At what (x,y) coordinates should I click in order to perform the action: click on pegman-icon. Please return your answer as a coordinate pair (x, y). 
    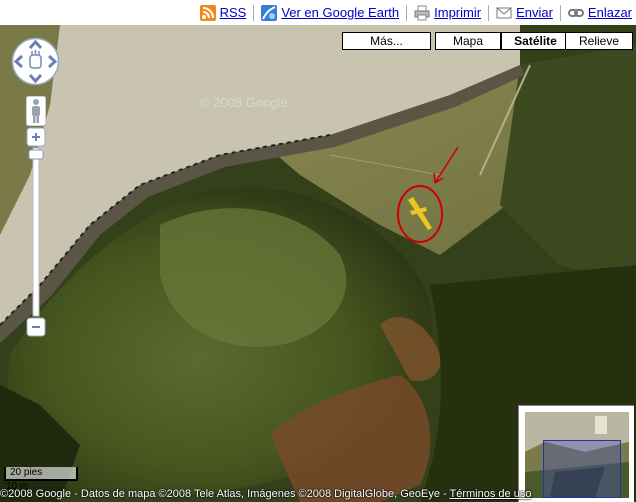
    Looking at the image, I should click on (36, 111).